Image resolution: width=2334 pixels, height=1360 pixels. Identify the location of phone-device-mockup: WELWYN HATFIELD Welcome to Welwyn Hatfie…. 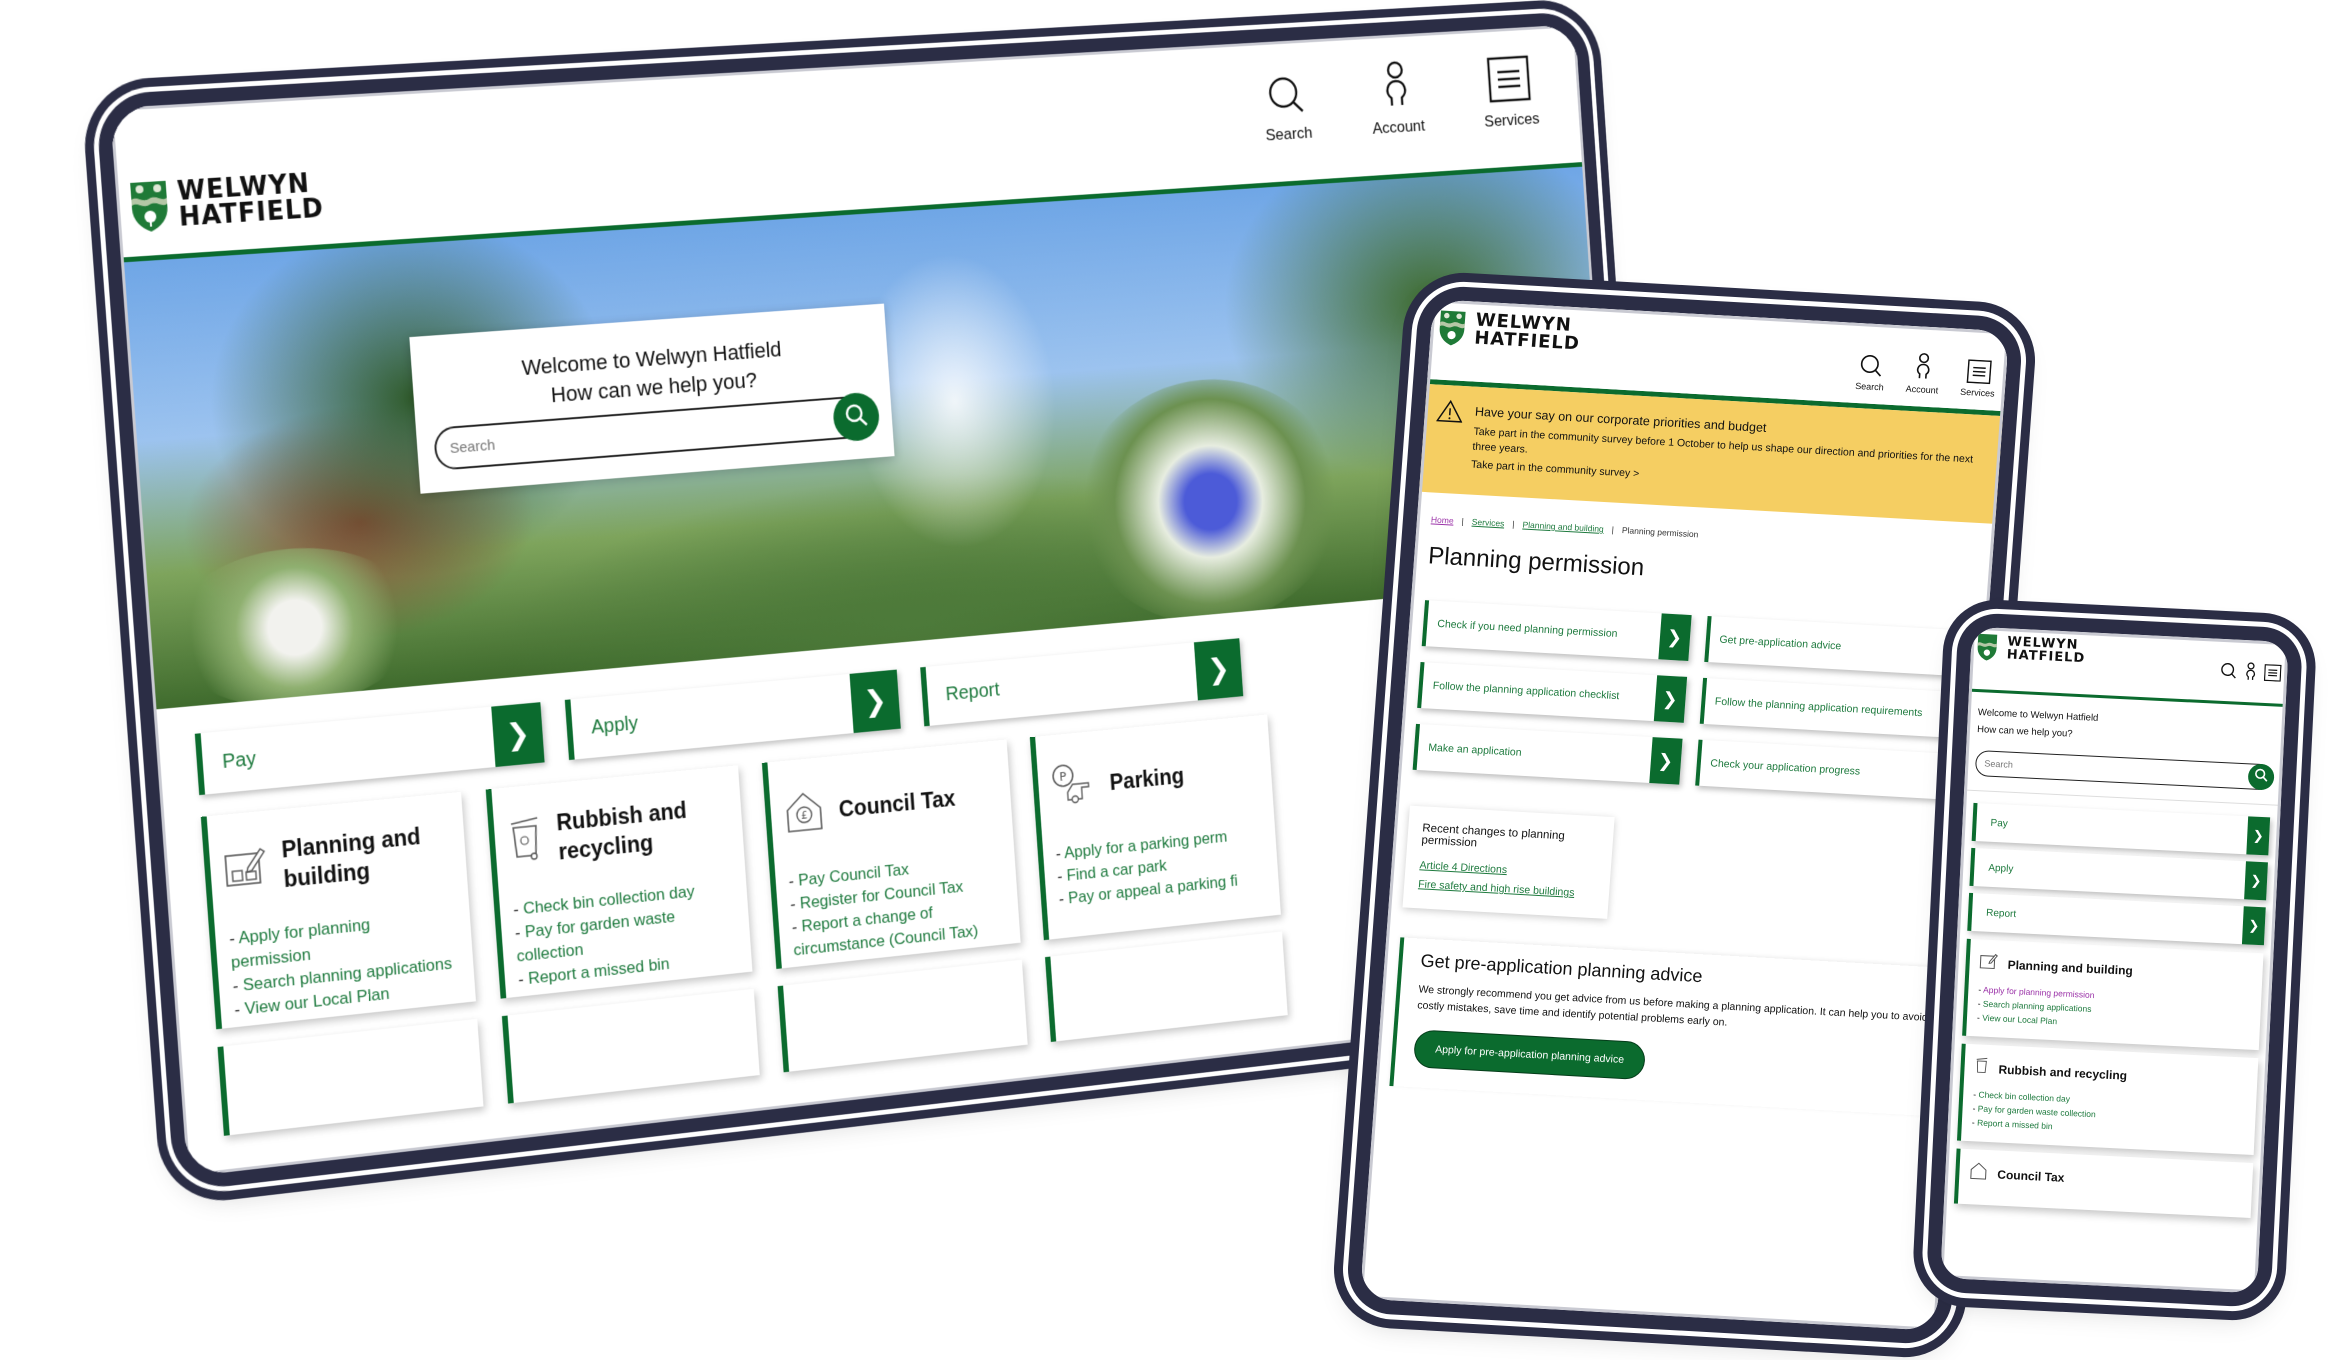
(2114, 960).